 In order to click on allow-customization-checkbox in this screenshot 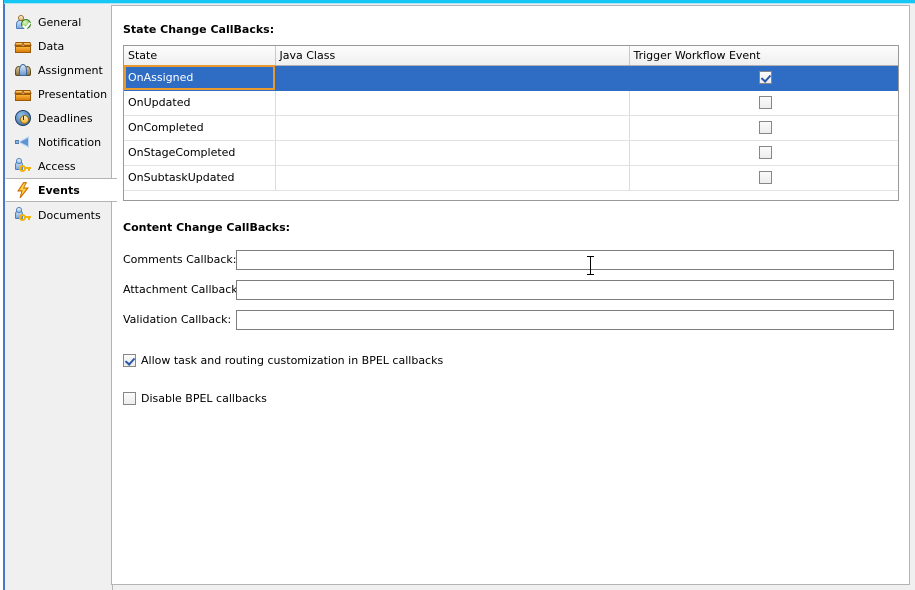, I will do `click(129, 360)`.